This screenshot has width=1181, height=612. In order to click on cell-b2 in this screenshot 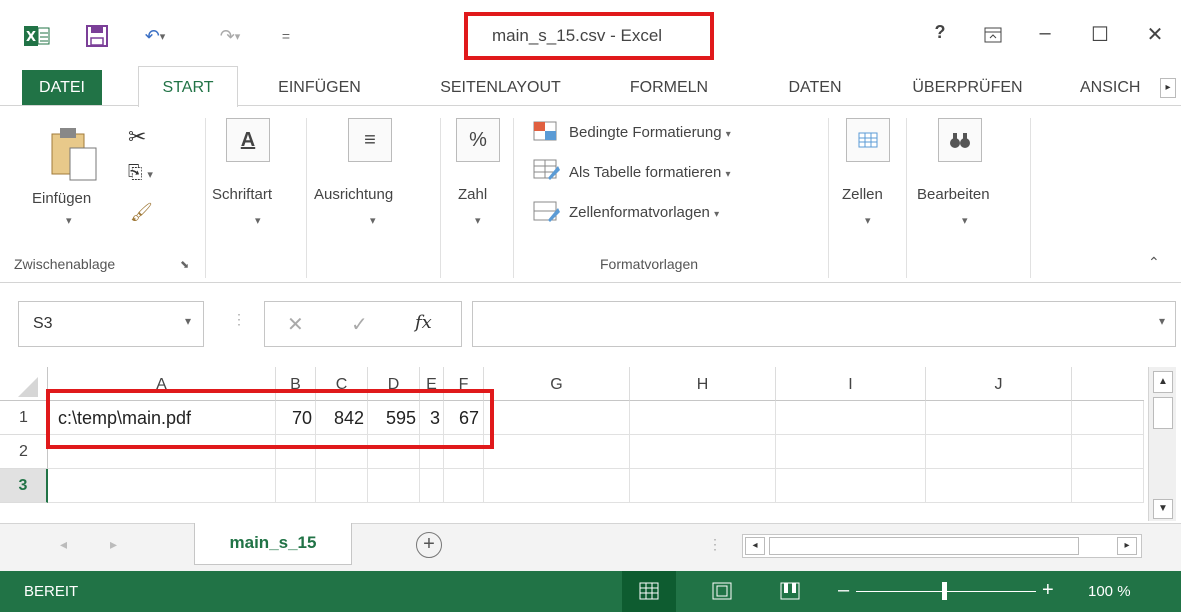, I will do `click(296, 452)`.